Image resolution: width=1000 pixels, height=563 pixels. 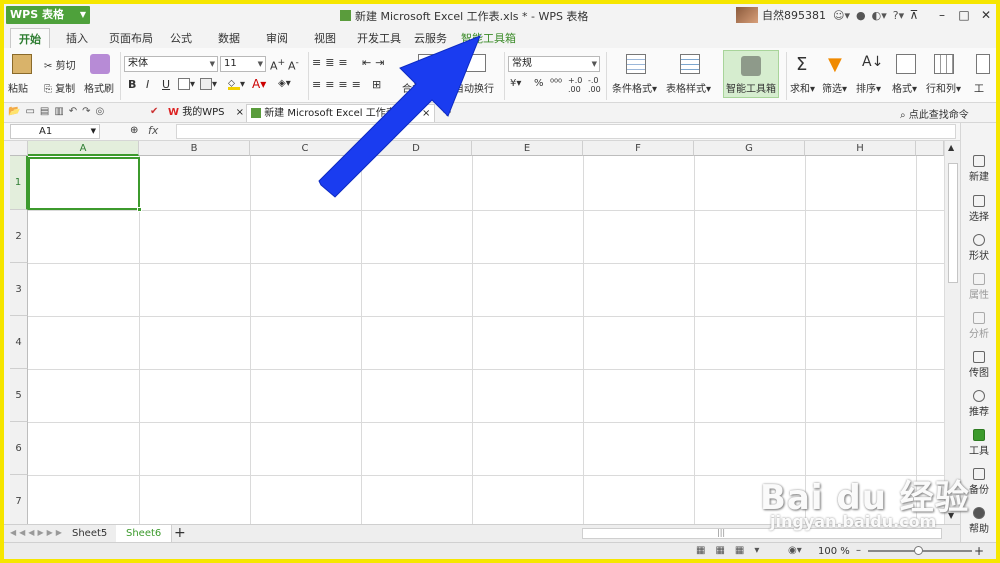 What do you see at coordinates (181, 38) in the screenshot?
I see `tab-formulas: 公式` at bounding box center [181, 38].